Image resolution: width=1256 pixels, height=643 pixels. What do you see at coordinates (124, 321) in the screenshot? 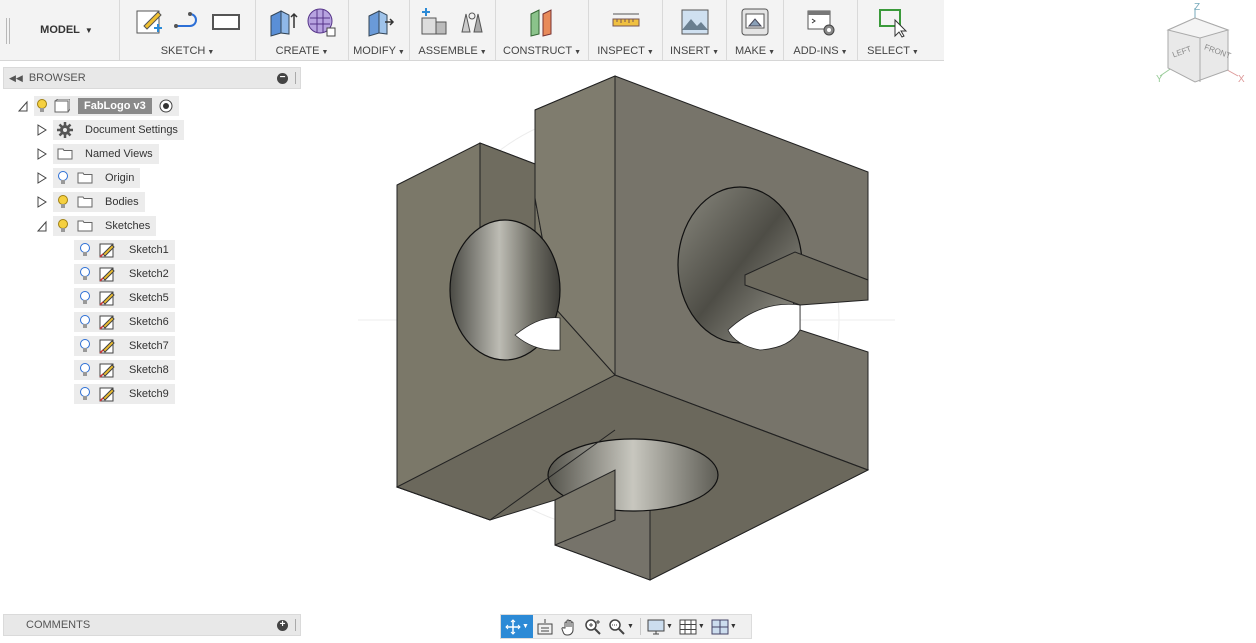
I see `tree-item-sketch: Sketch6` at bounding box center [124, 321].